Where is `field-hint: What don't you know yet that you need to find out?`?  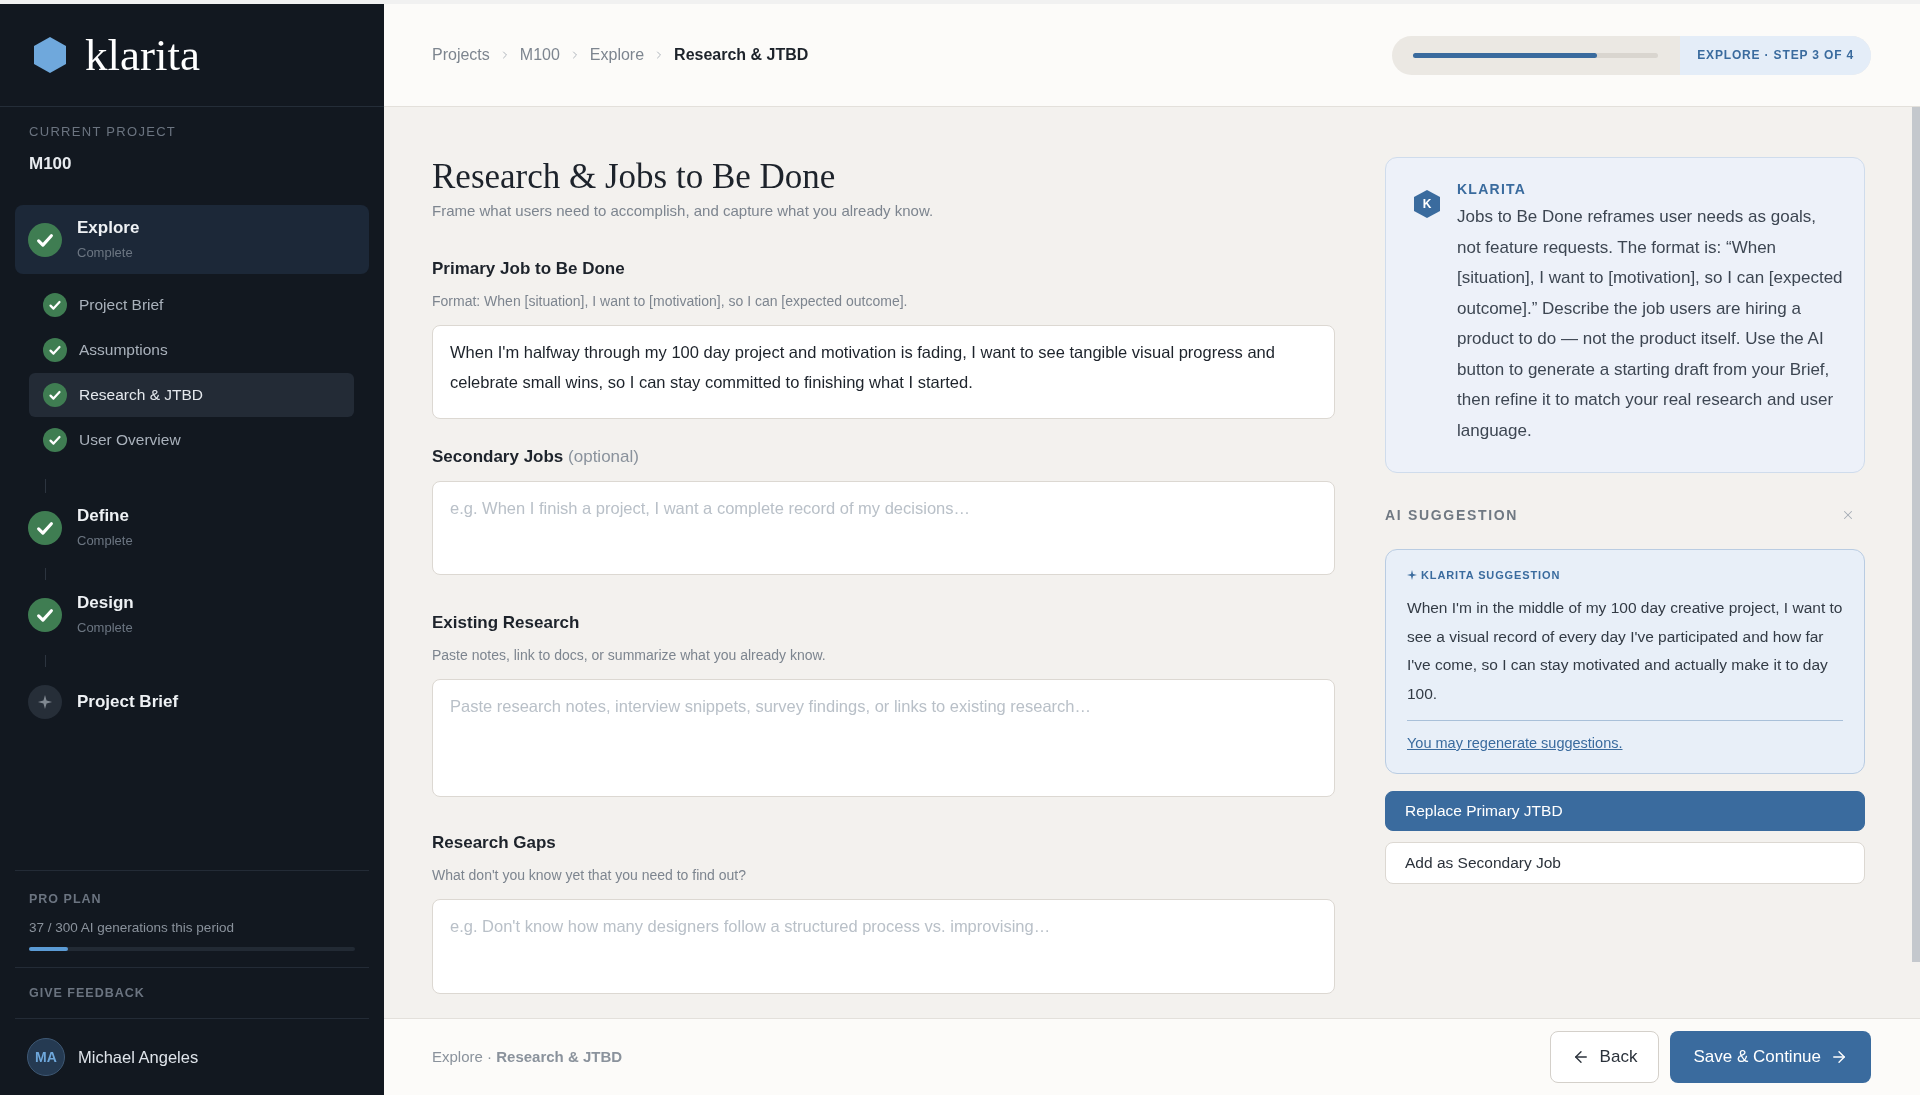
field-hint: What don't you know yet that you need to find out? is located at coordinates (589, 875).